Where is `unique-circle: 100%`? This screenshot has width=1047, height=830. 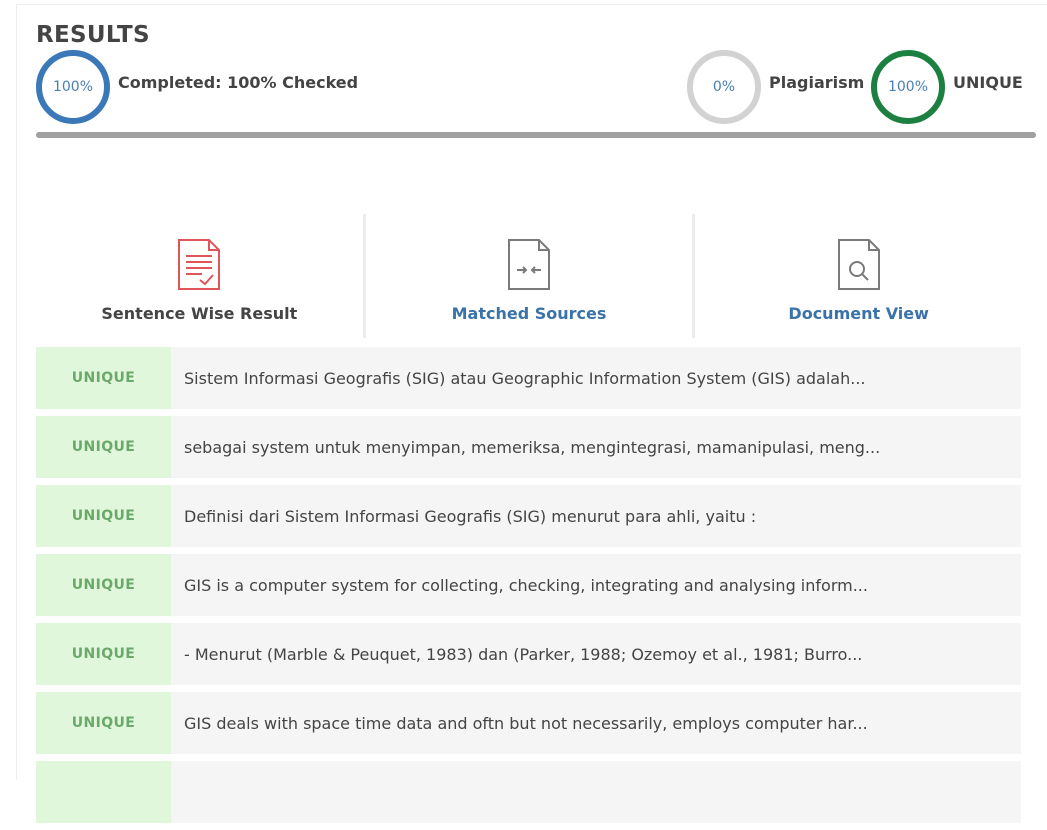
unique-circle: 100% is located at coordinates (908, 87).